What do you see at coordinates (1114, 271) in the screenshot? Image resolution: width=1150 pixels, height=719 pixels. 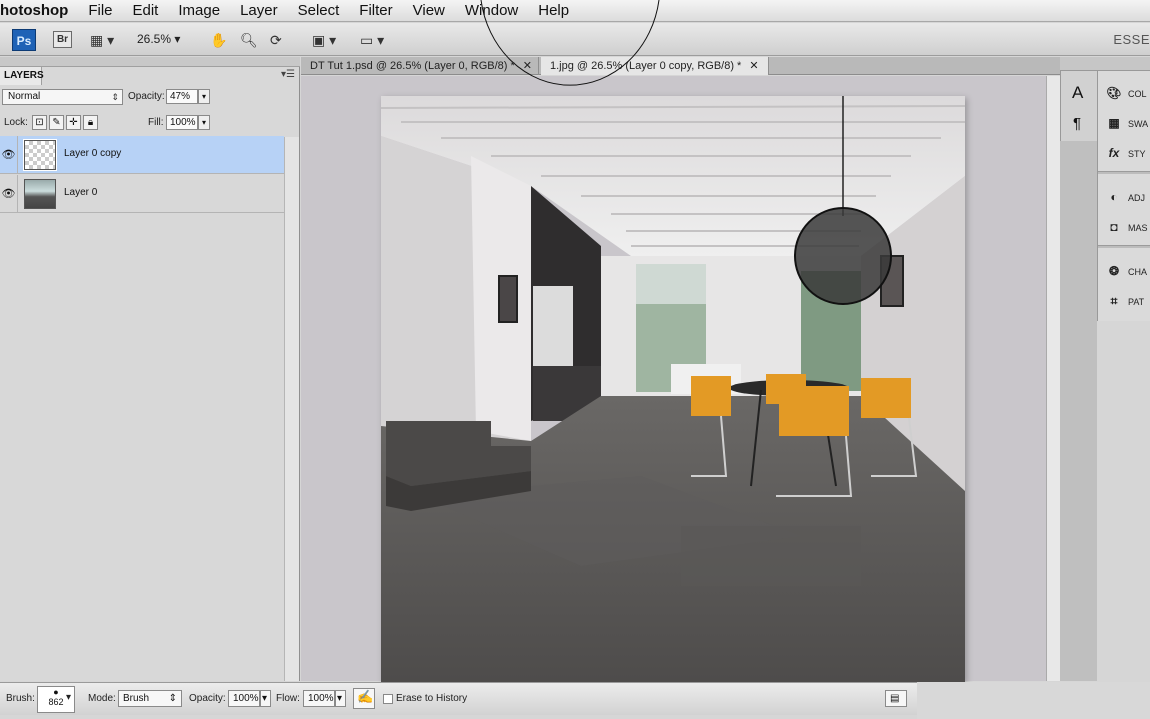 I see `channels-icon: ❂` at bounding box center [1114, 271].